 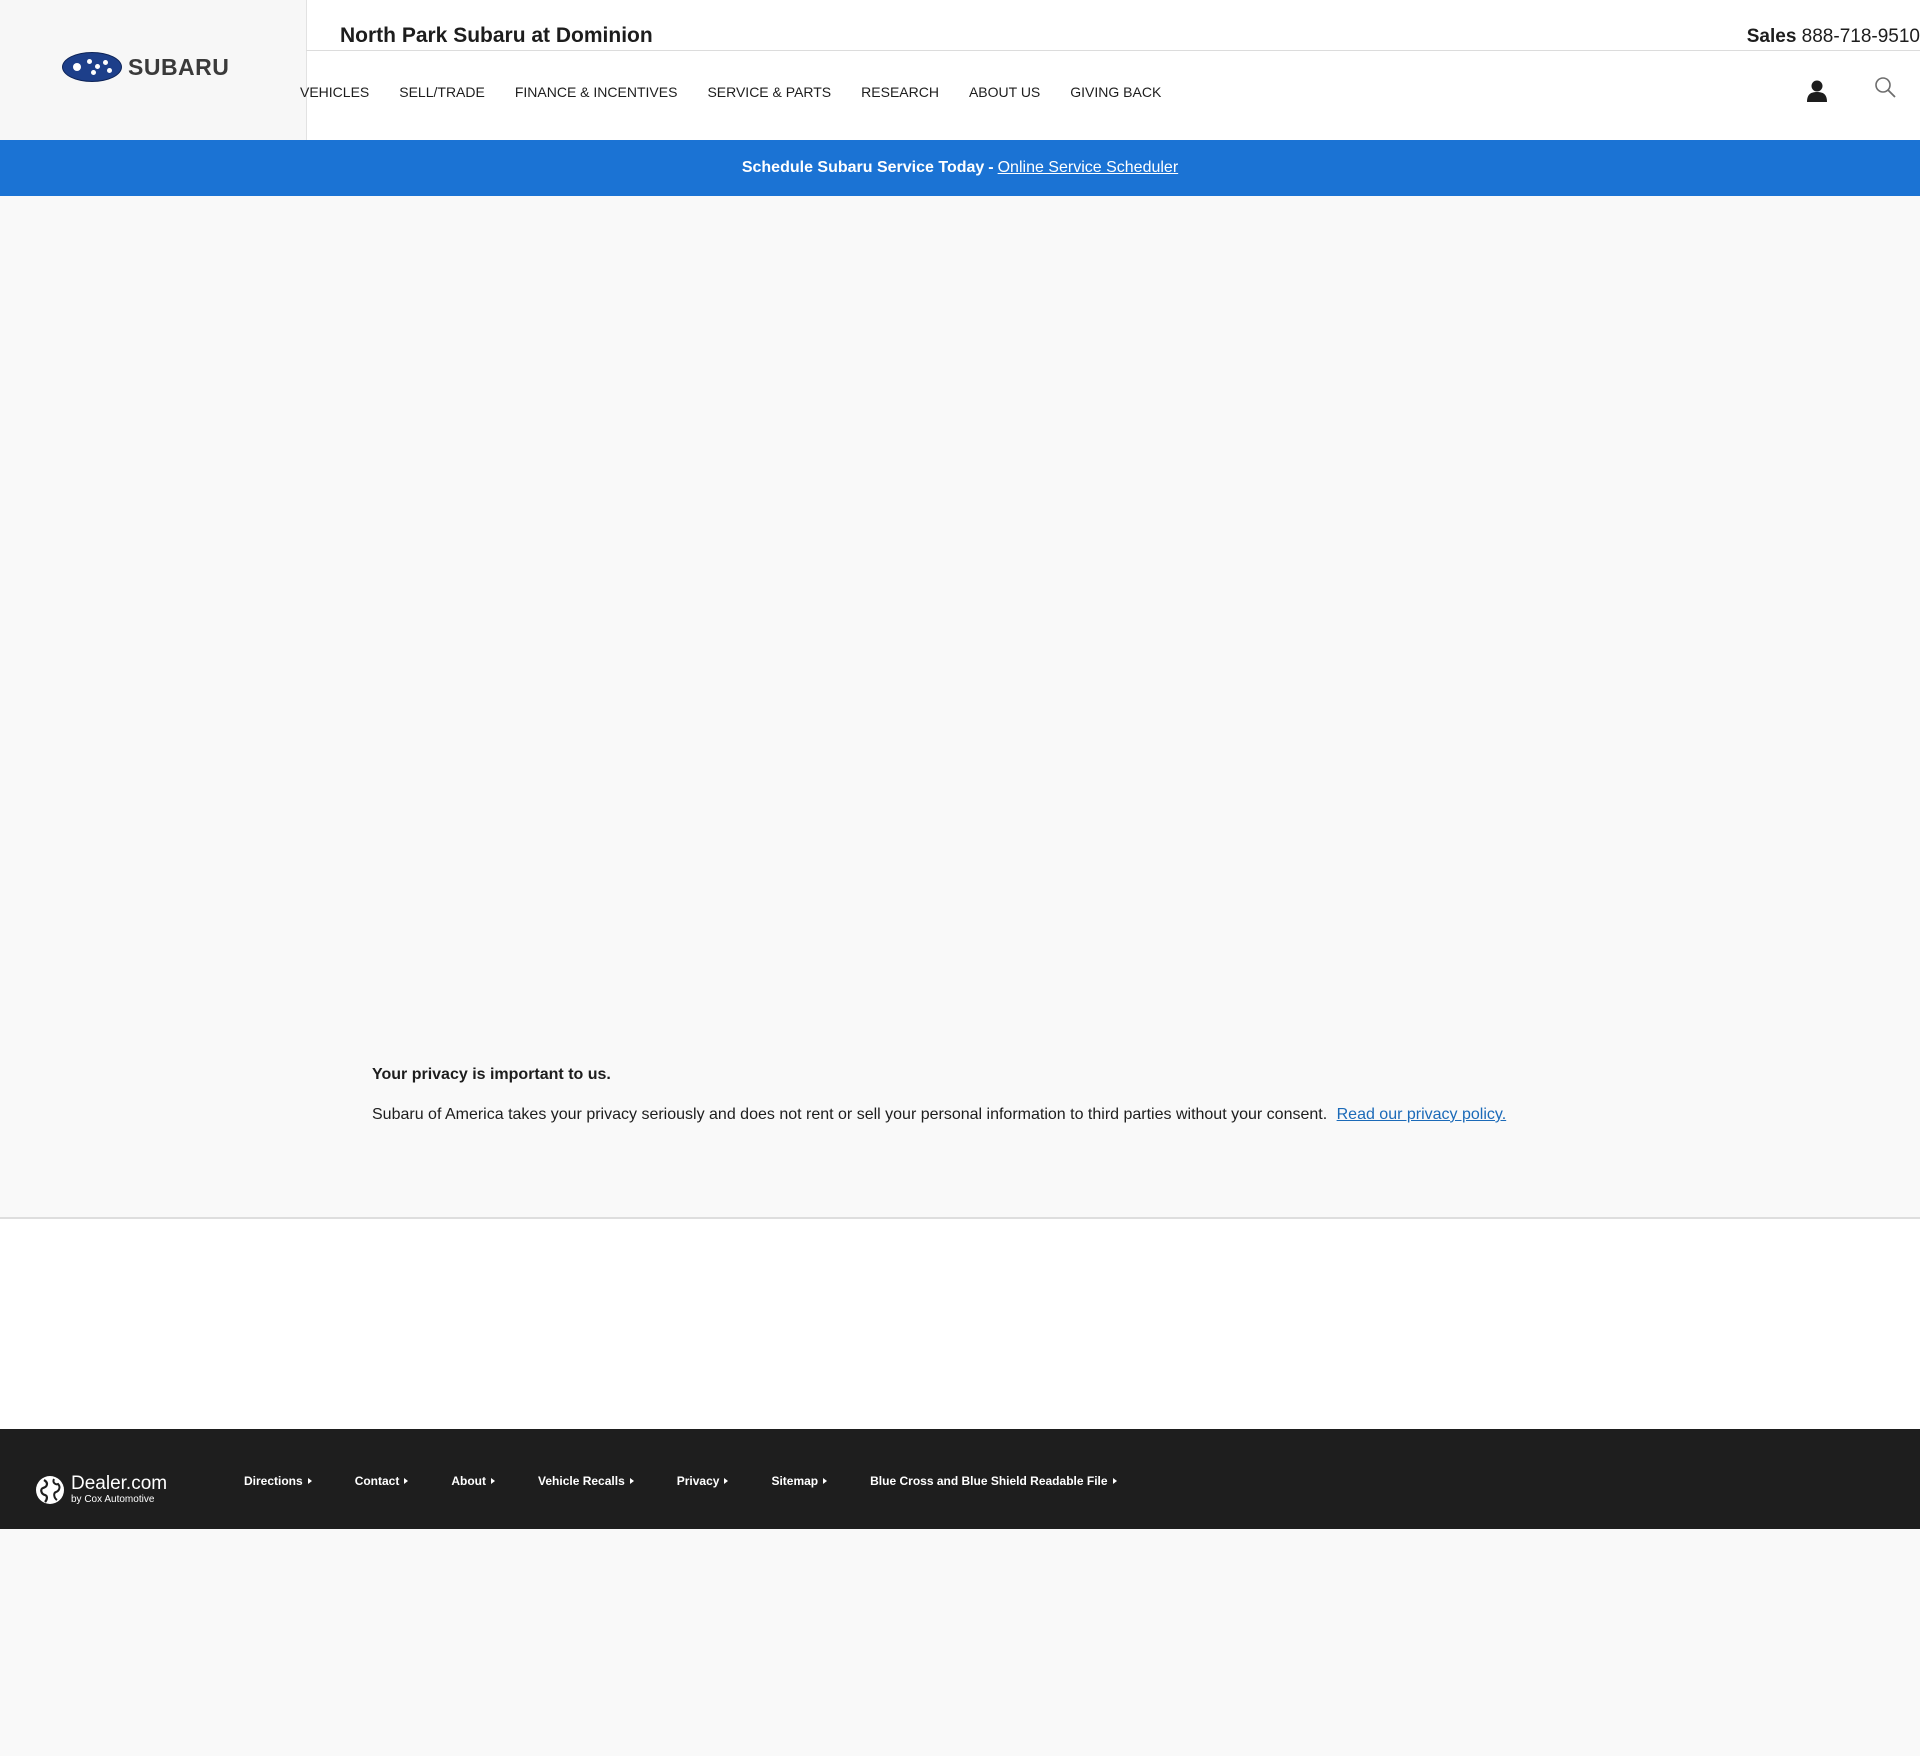 What do you see at coordinates (1113, 50) in the screenshot?
I see `header-divider` at bounding box center [1113, 50].